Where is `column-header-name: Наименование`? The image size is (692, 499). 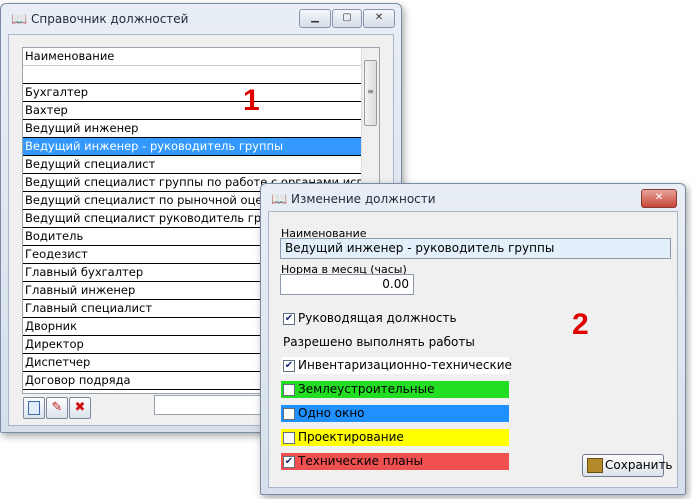 column-header-name: Наименование is located at coordinates (192, 57).